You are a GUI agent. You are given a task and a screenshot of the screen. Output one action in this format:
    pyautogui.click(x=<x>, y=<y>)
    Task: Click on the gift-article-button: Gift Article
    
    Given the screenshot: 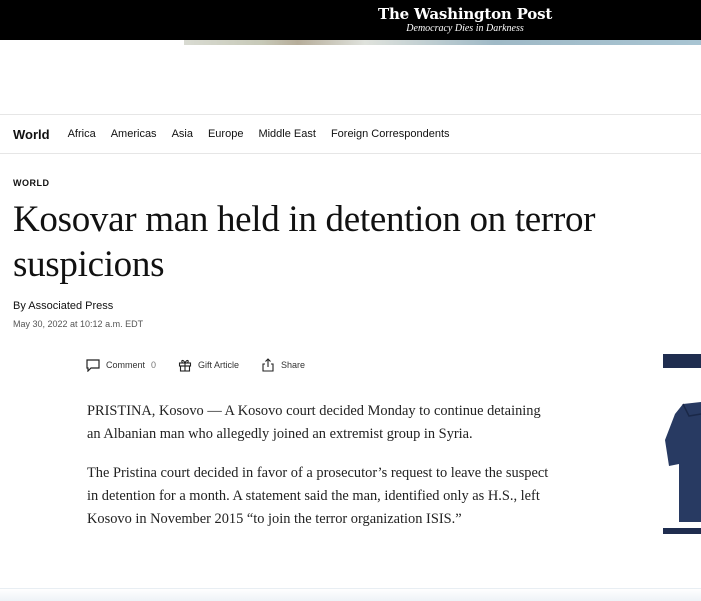 What is the action you would take?
    pyautogui.click(x=208, y=365)
    